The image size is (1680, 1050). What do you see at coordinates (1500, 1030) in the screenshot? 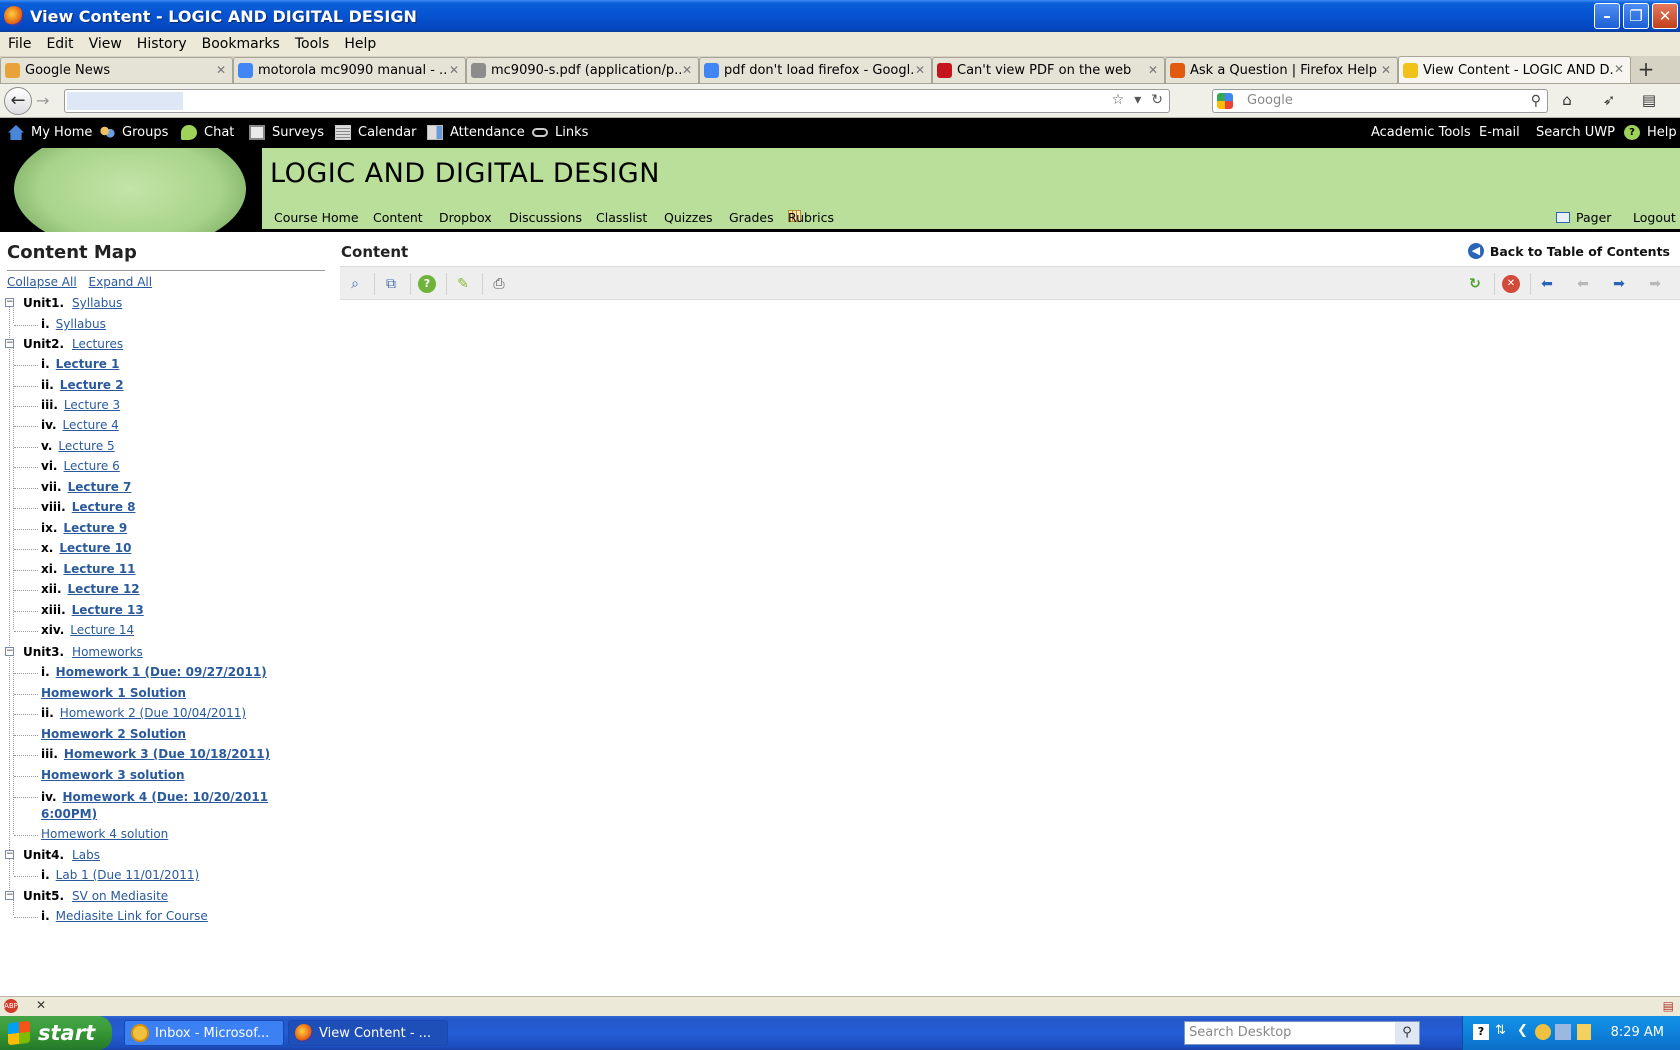
I see `network-icon: ⇅` at bounding box center [1500, 1030].